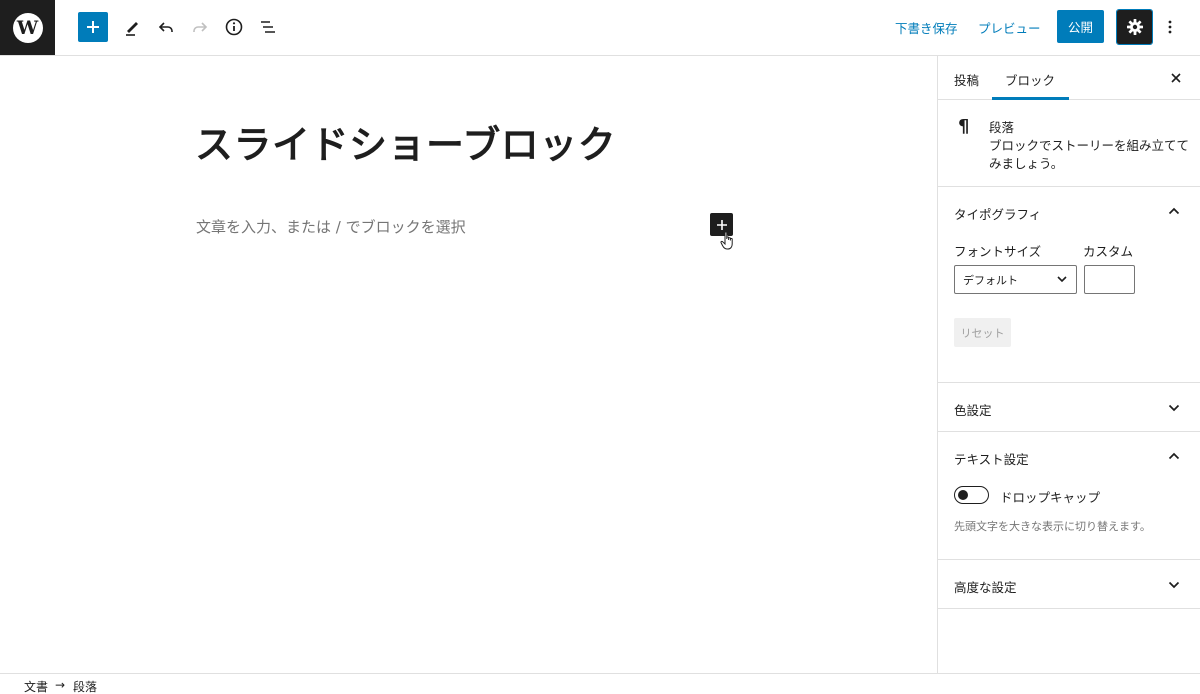 The image size is (1200, 694). What do you see at coordinates (998, 251) in the screenshot?
I see `font-size-label: フォントサイズ` at bounding box center [998, 251].